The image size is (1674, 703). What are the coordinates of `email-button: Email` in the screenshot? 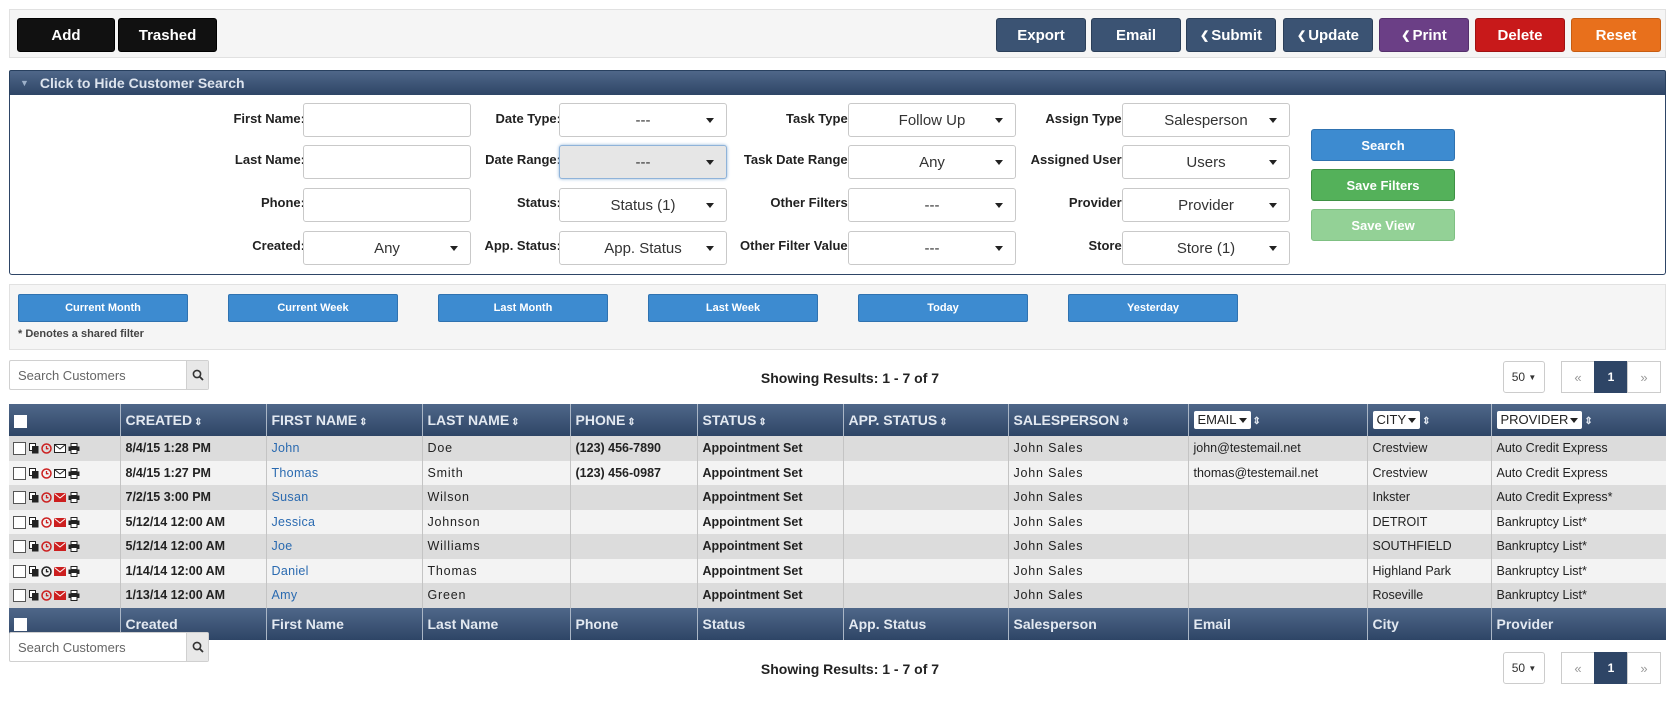 It's located at (1136, 35).